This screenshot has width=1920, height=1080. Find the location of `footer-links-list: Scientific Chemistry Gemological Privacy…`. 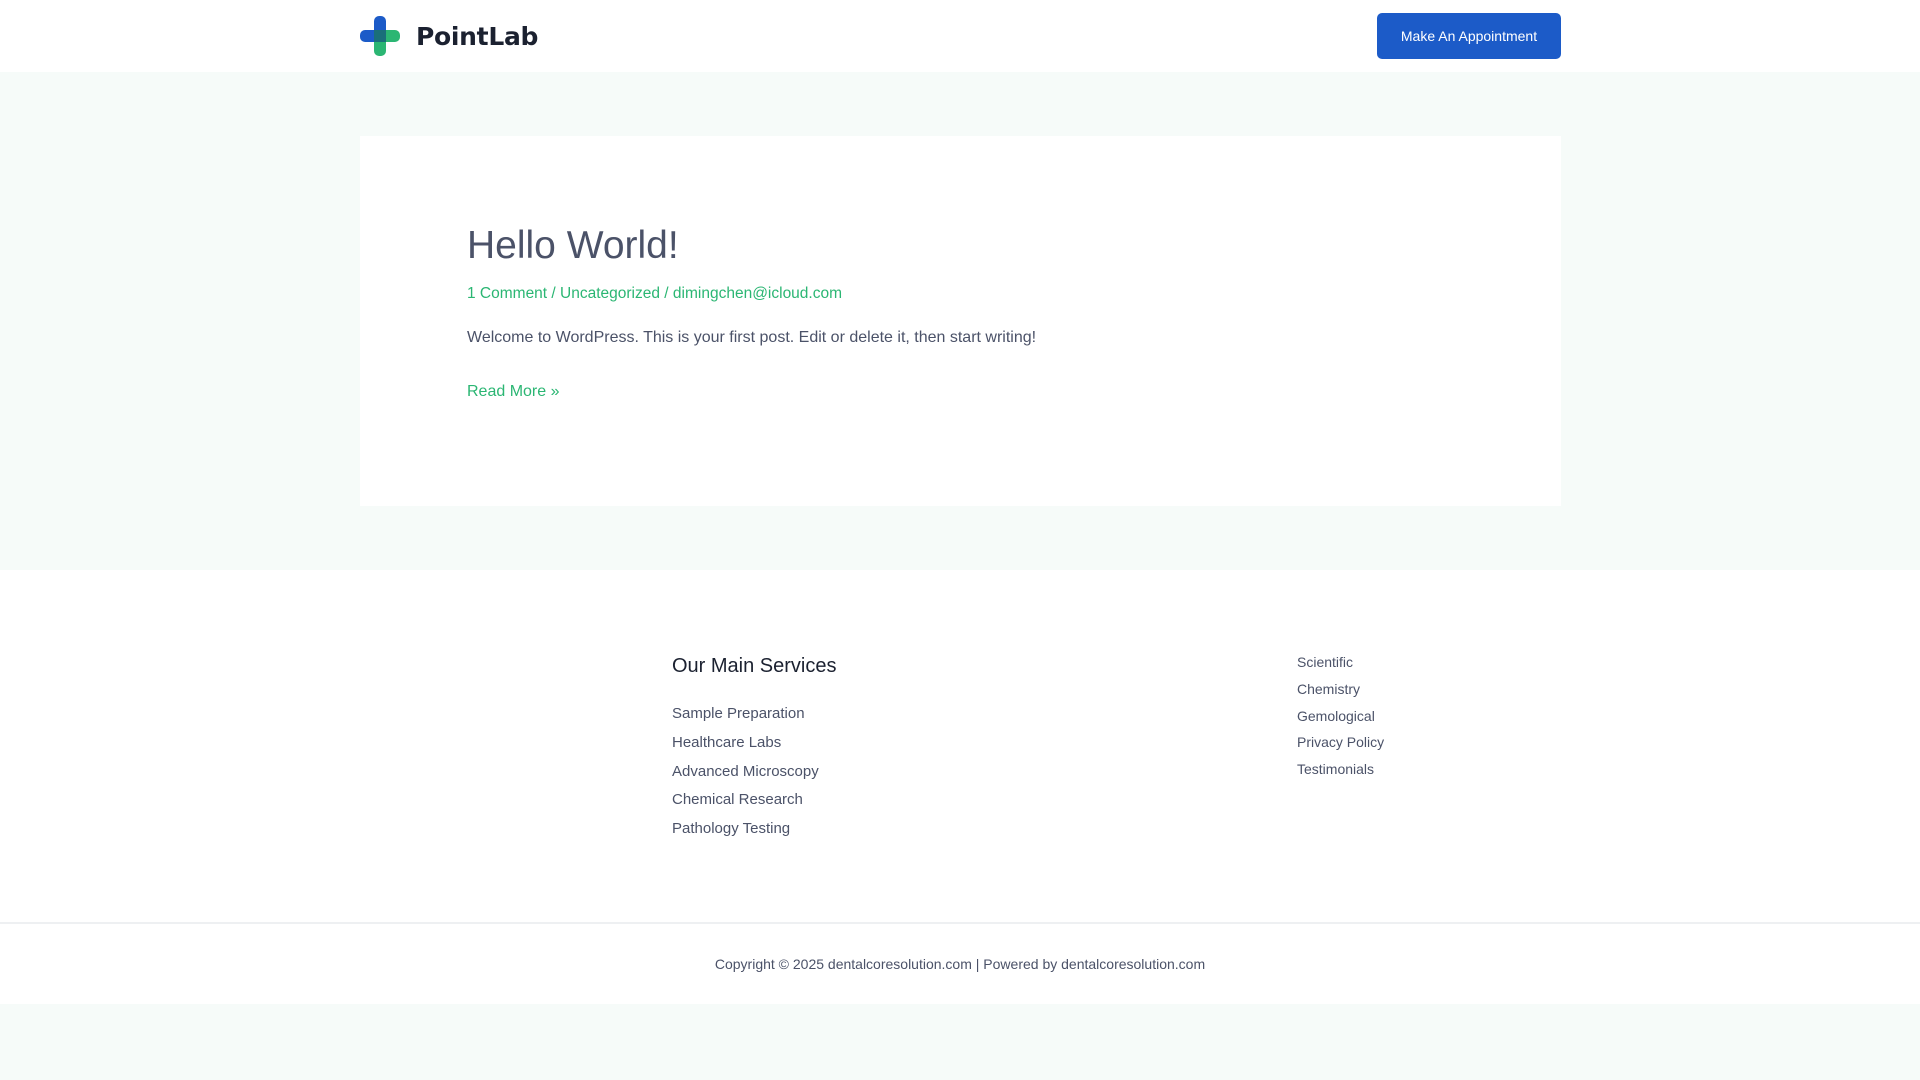

footer-links-list: Scientific Chemistry Gemological Privacy… is located at coordinates (1340, 721).